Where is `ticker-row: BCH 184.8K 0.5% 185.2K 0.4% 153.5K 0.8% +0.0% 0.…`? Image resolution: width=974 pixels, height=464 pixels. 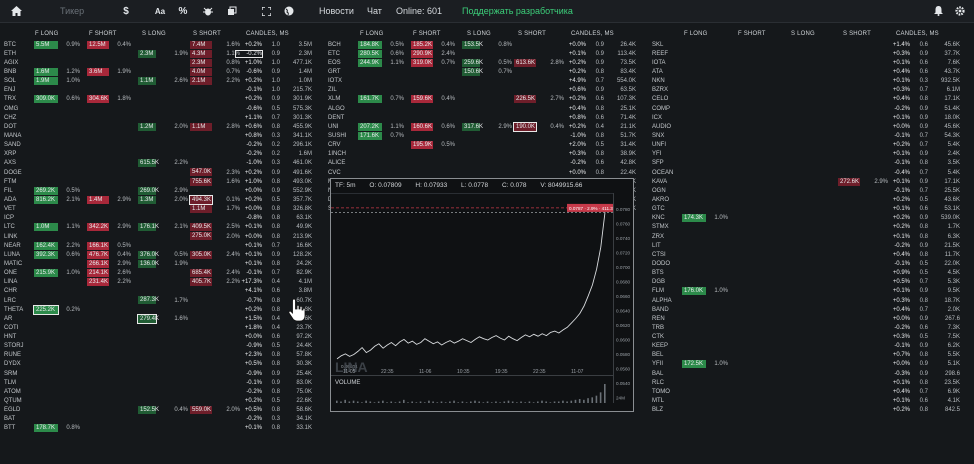
ticker-row: BCH 184.8K 0.5% 185.2K 0.4% 153.5K 0.8% +0.0% 0.… is located at coordinates (488, 44).